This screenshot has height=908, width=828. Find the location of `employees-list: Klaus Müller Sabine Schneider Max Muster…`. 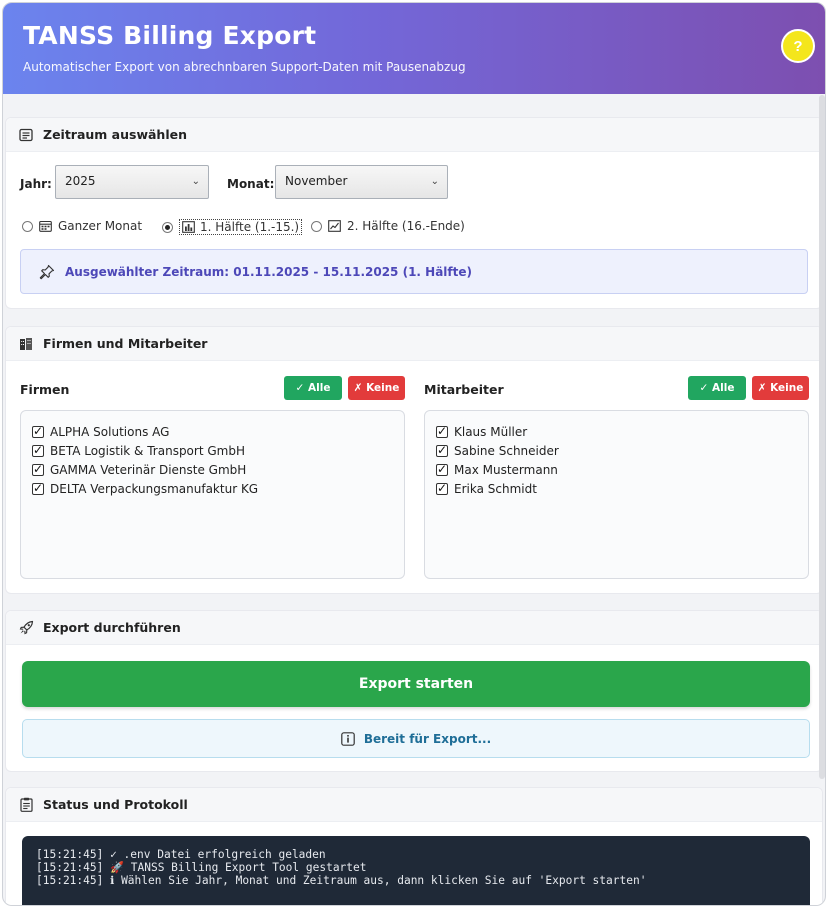

employees-list: Klaus Müller Sabine Schneider Max Muster… is located at coordinates (616, 494).